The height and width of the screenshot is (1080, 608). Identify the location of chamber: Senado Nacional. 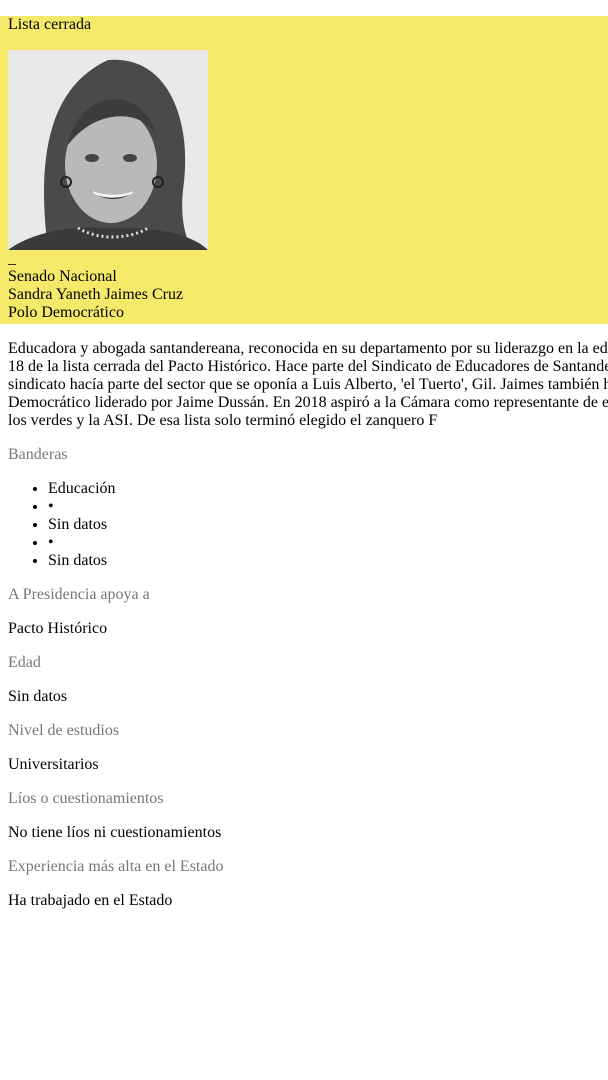
(62, 276).